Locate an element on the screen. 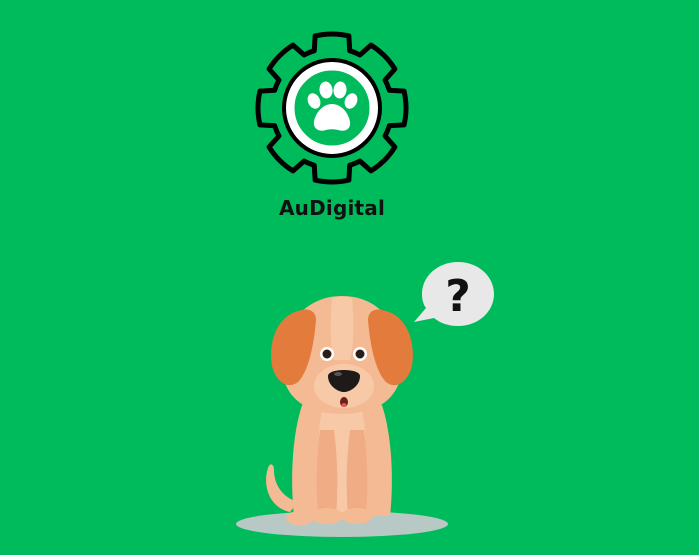 The width and height of the screenshot is (699, 555). dog-eye-left is located at coordinates (327, 354).